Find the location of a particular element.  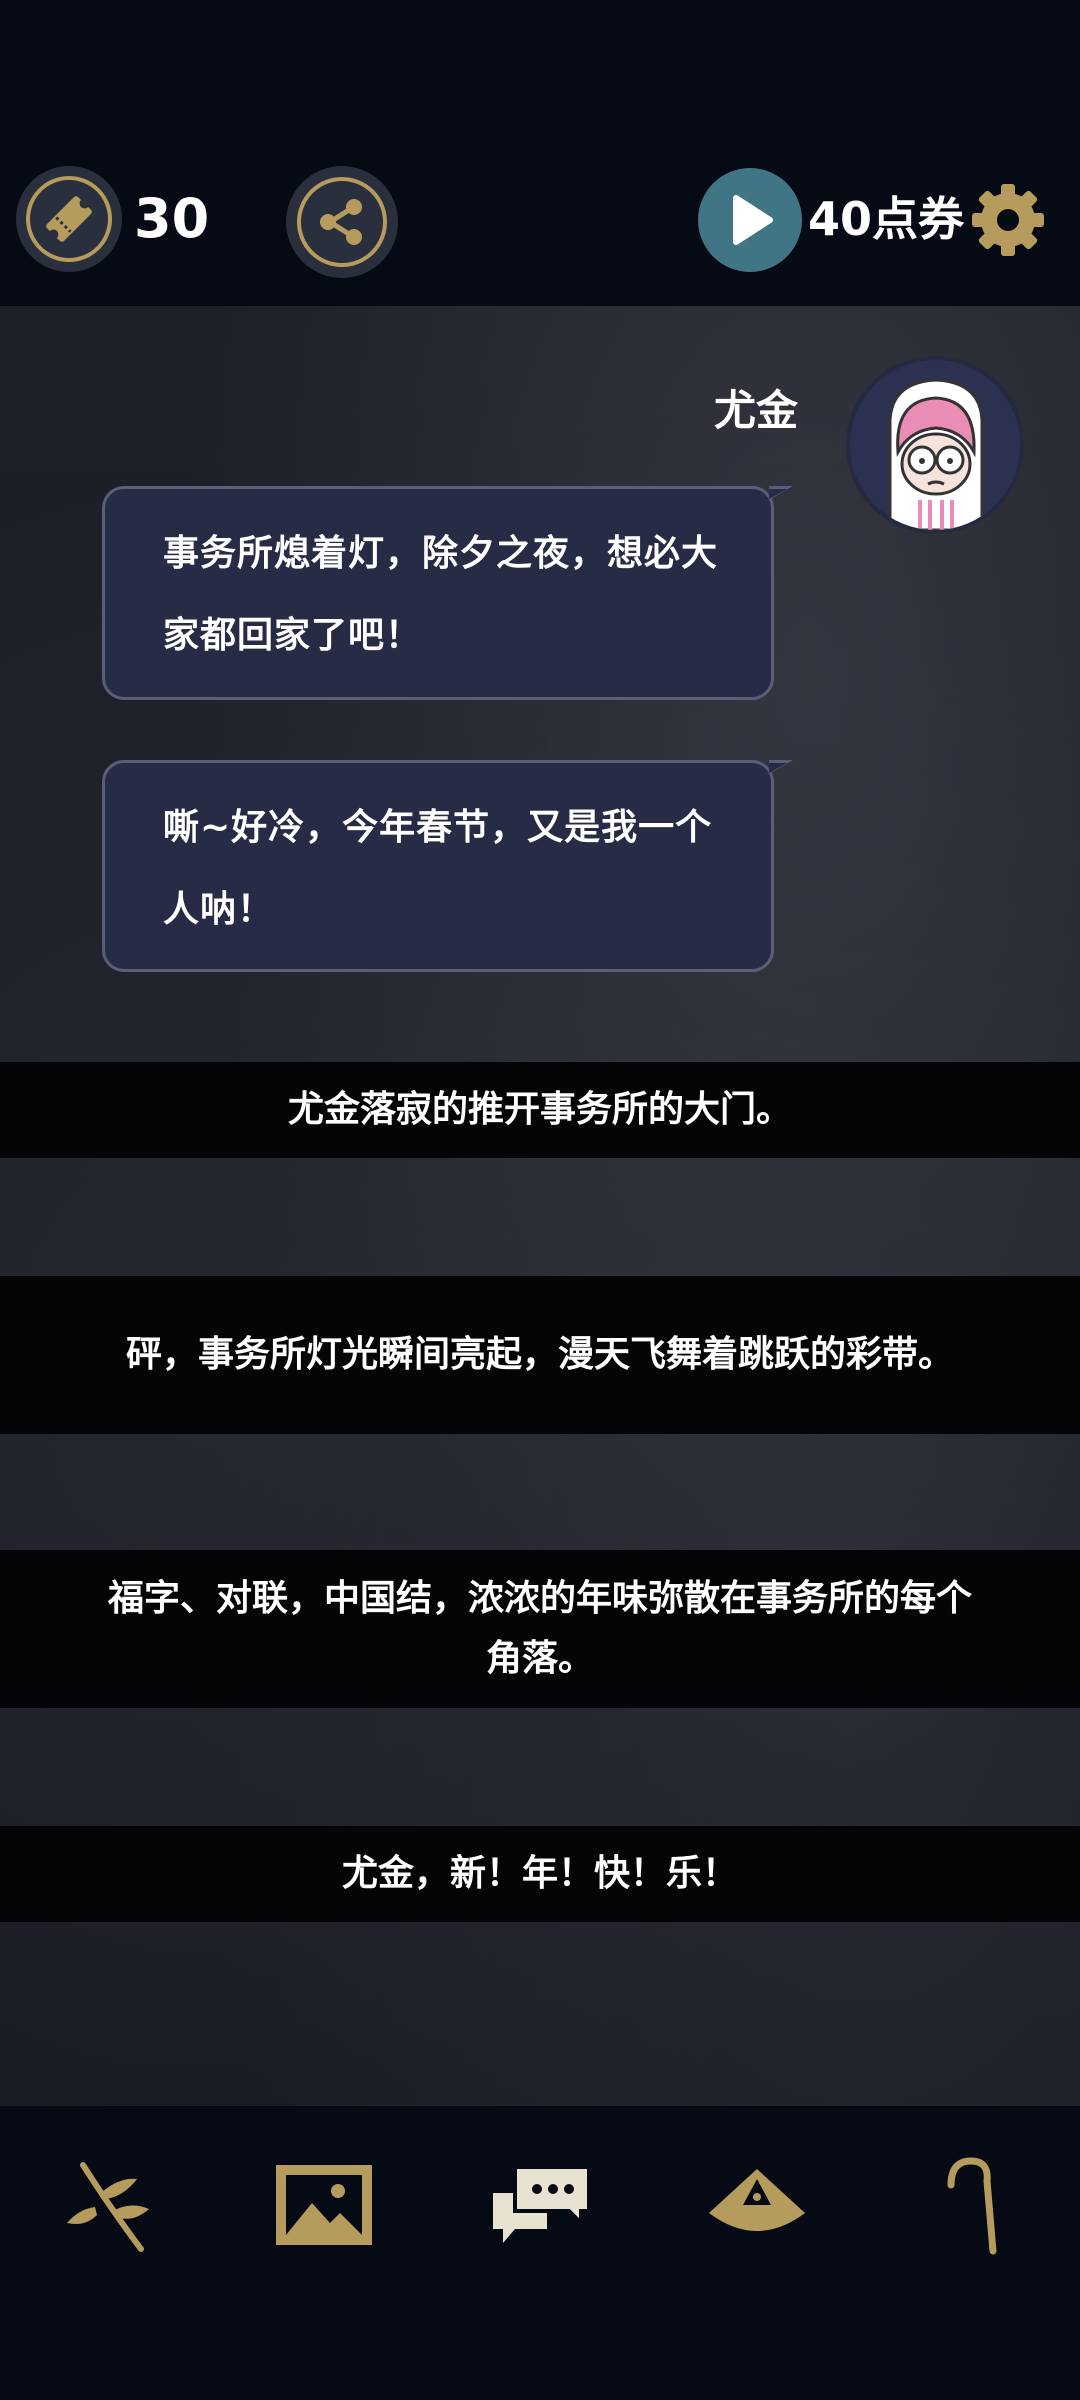

gallery-icon is located at coordinates (324, 2205).